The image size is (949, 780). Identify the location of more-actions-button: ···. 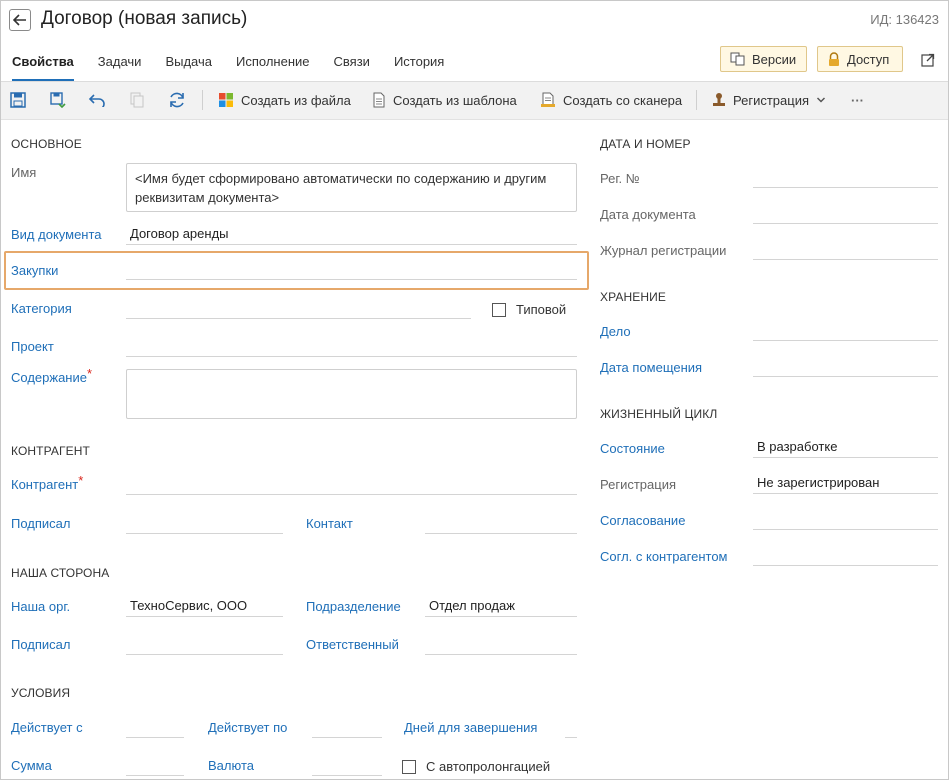
(857, 100).